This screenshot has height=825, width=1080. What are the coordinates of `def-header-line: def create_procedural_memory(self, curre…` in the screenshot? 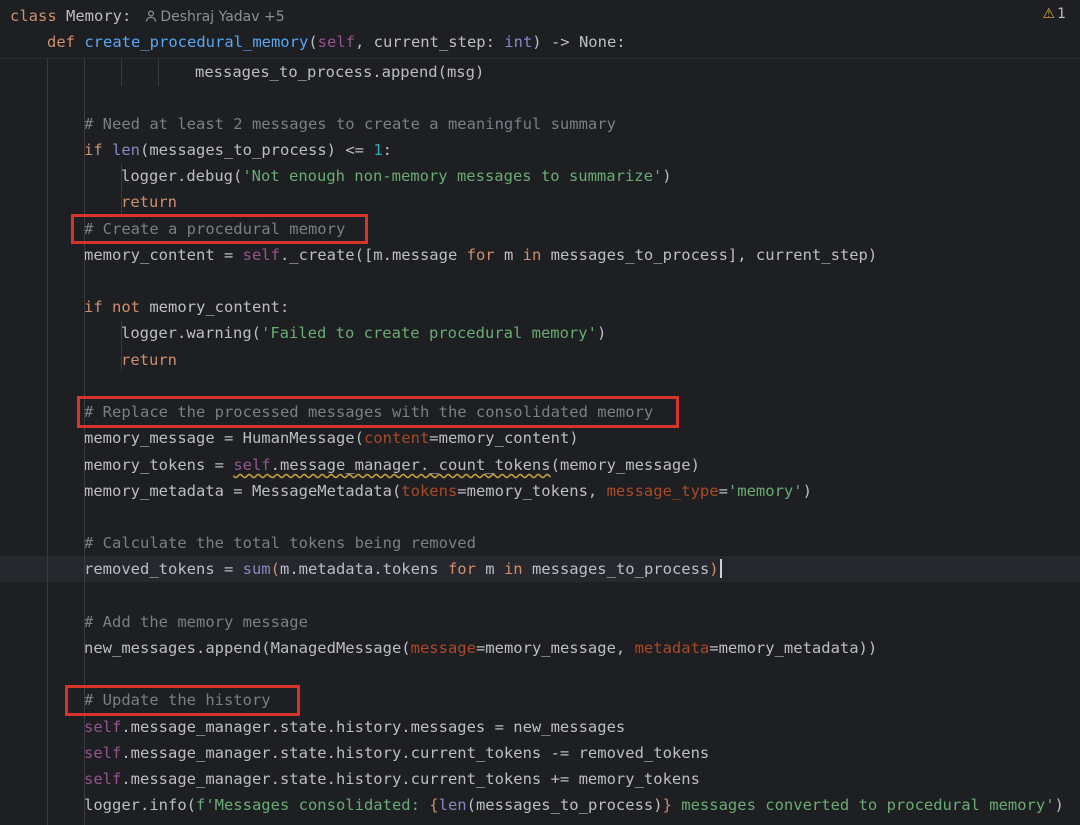 It's located at (336, 42).